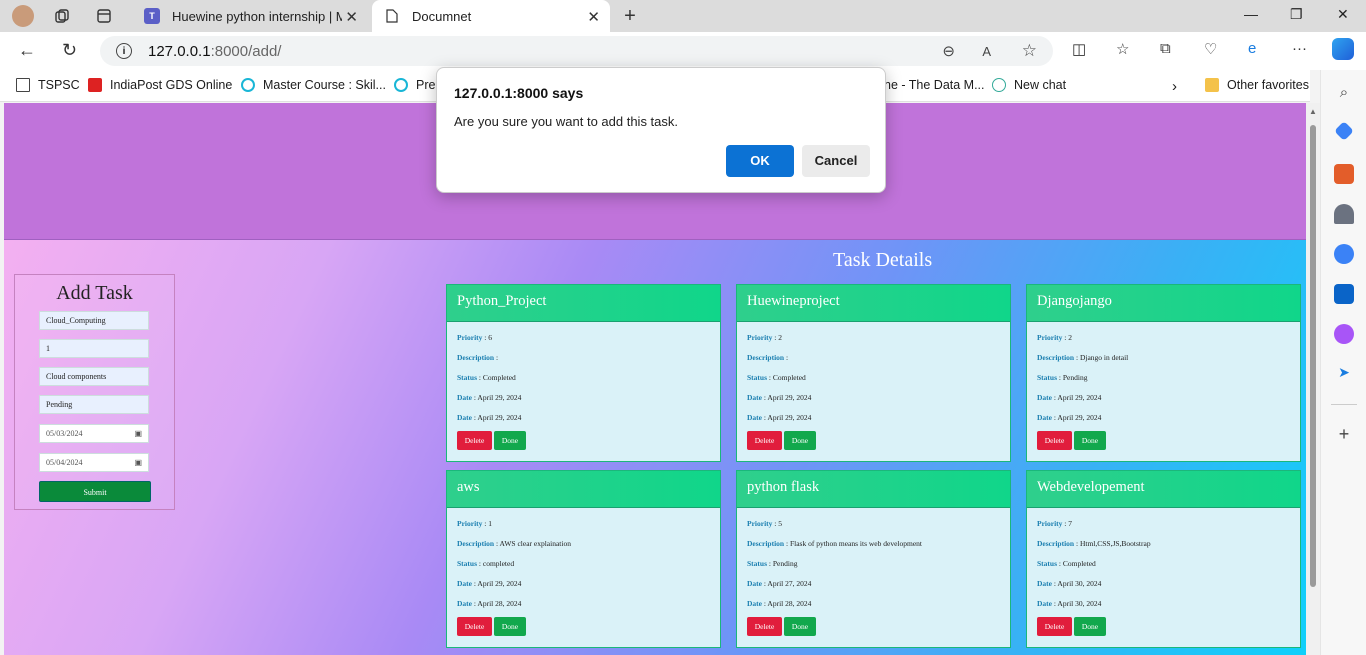  What do you see at coordinates (23, 85) in the screenshot?
I see `page-icon` at bounding box center [23, 85].